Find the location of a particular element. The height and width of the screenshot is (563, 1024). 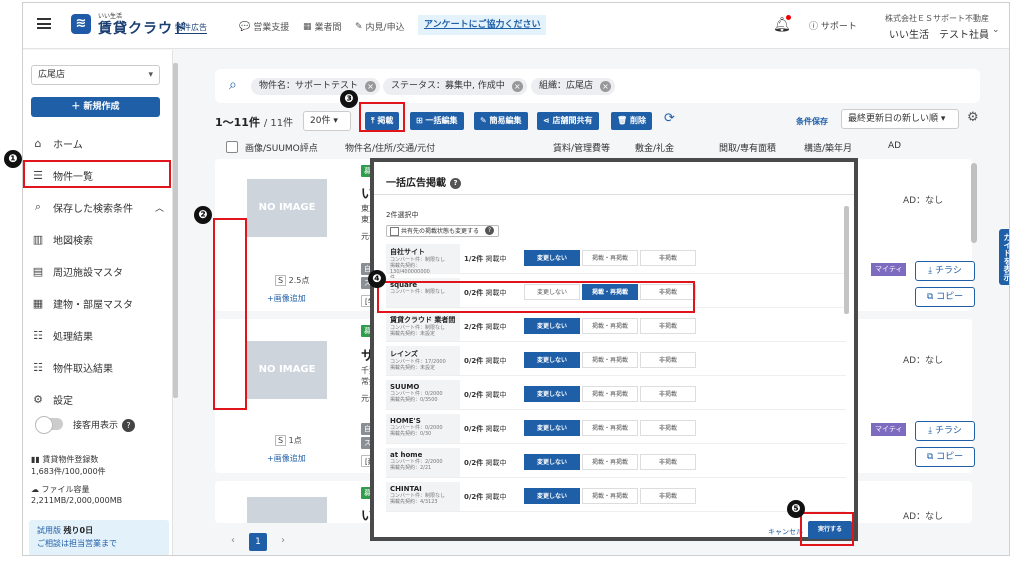

site-label: 賃貸クラウド 業者間 コンバート件：制限なし 掲載先契約：未設定 is located at coordinates (423, 326).